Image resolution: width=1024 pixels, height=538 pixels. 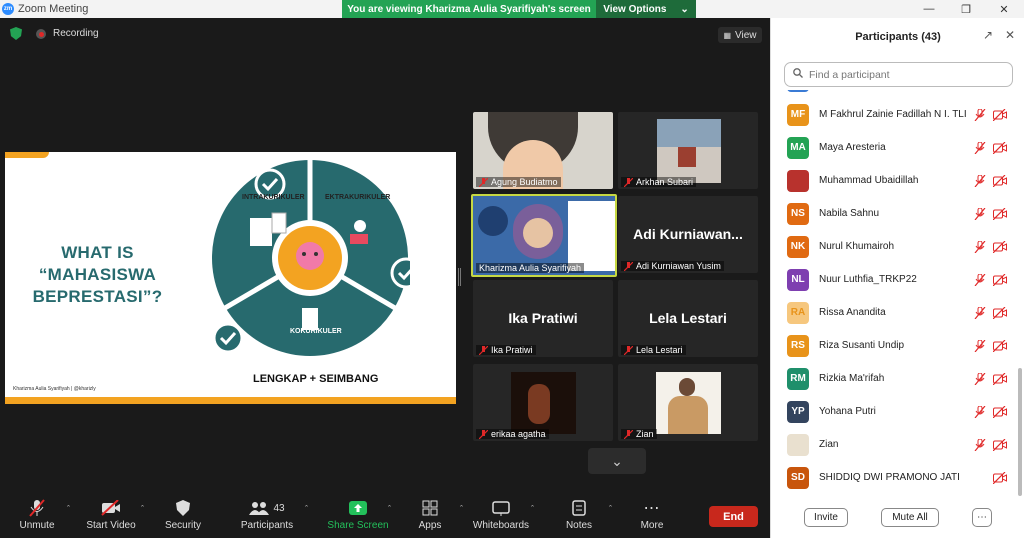 I want to click on view-options-button: View Options ⌄, so click(x=646, y=9).